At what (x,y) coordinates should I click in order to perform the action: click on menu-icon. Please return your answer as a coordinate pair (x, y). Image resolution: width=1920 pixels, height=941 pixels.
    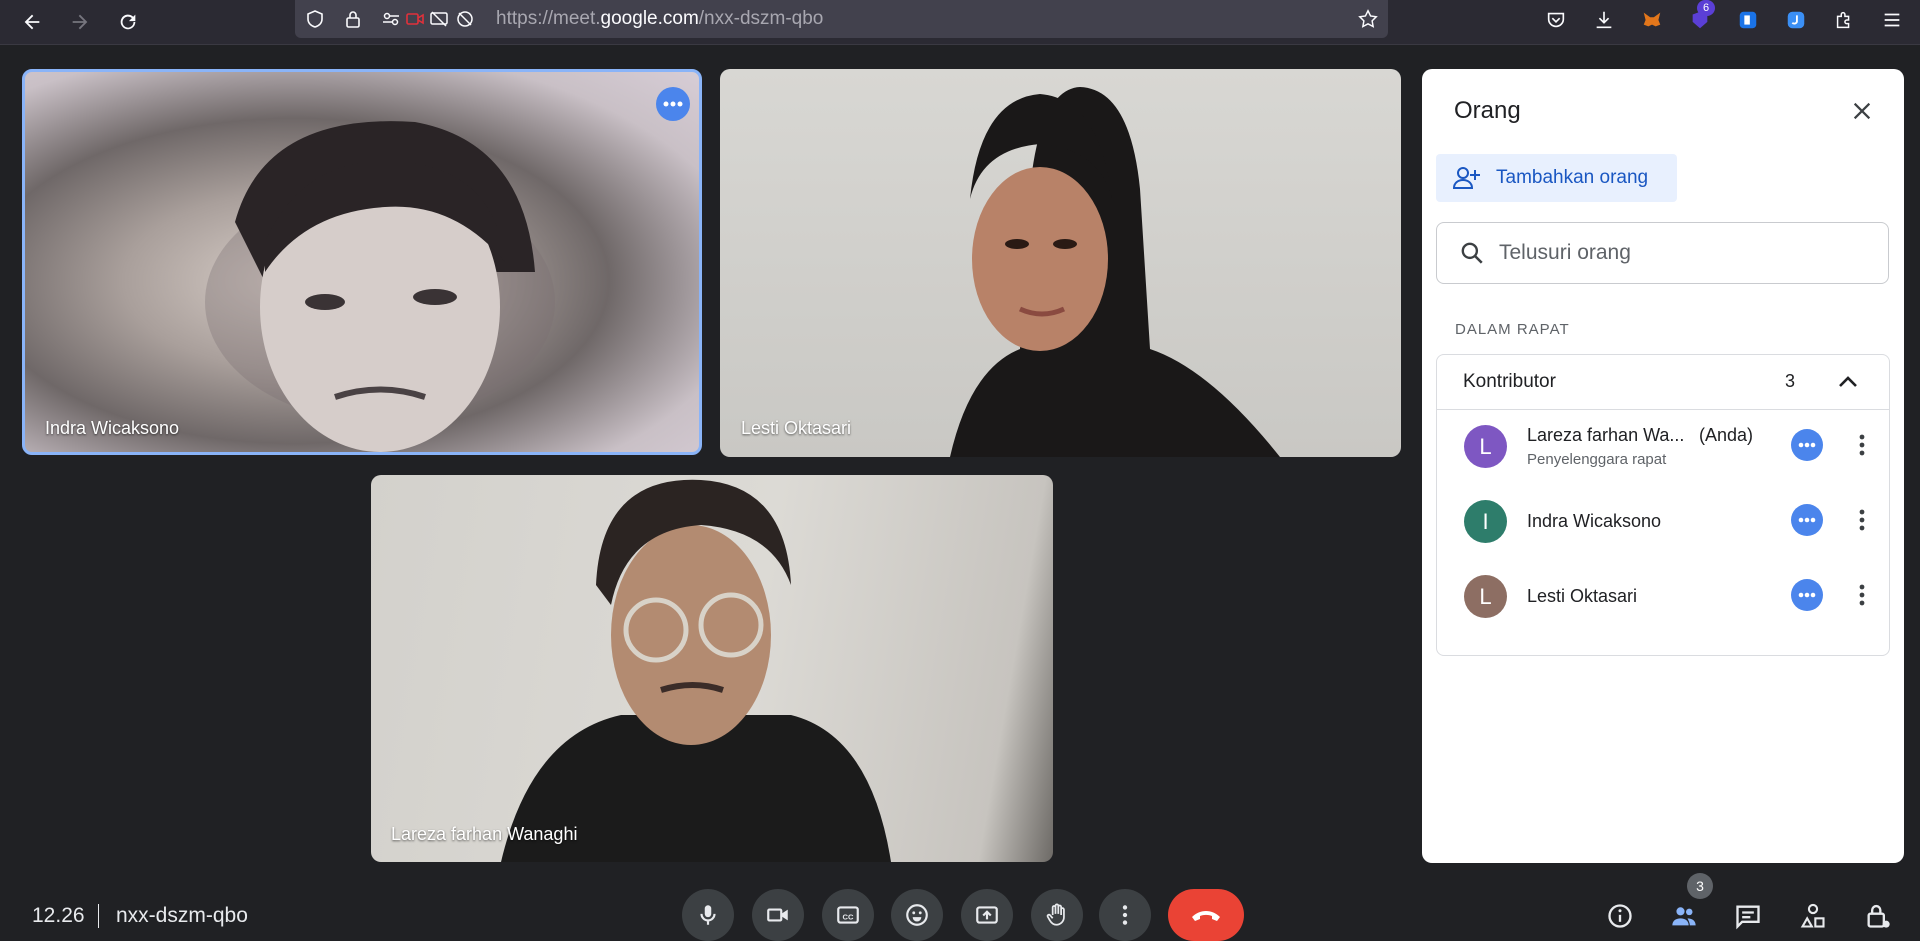
    Looking at the image, I should click on (1892, 20).